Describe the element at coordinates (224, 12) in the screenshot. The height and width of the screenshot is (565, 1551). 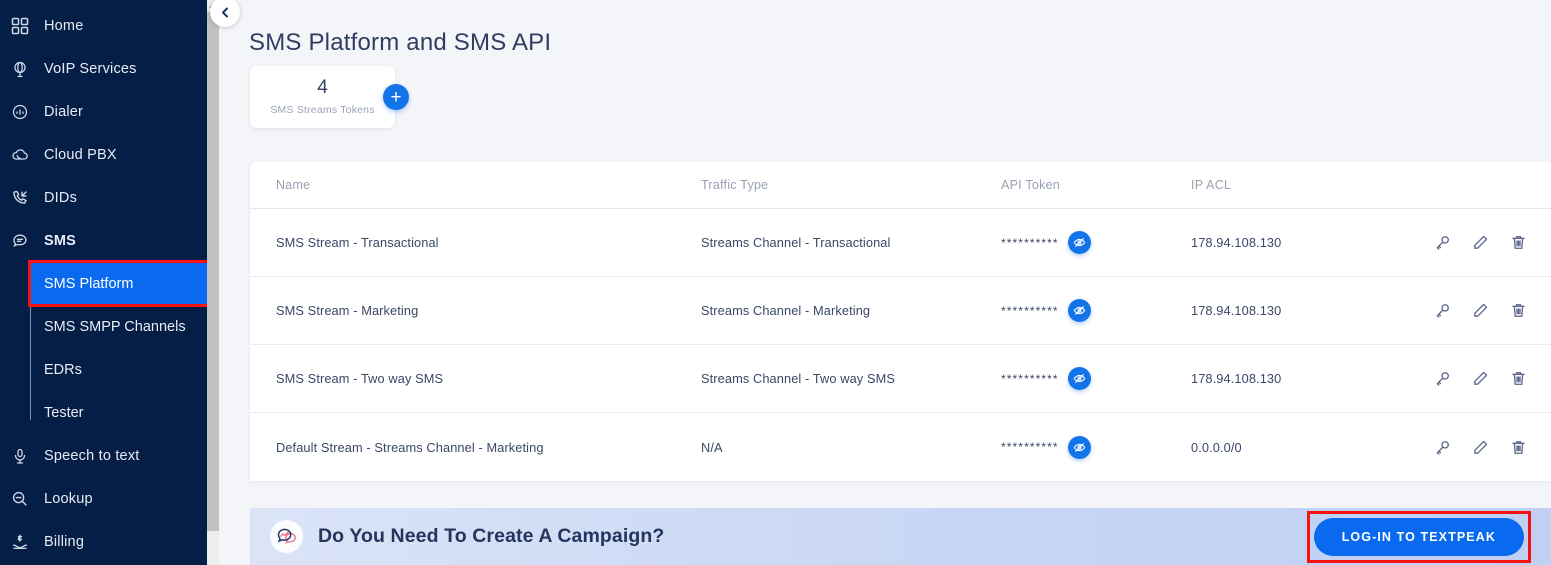
I see `chevron-left-icon` at that location.